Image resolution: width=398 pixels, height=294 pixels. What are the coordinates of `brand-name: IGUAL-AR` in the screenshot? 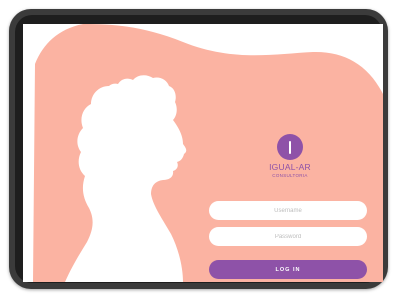 It's located at (290, 167).